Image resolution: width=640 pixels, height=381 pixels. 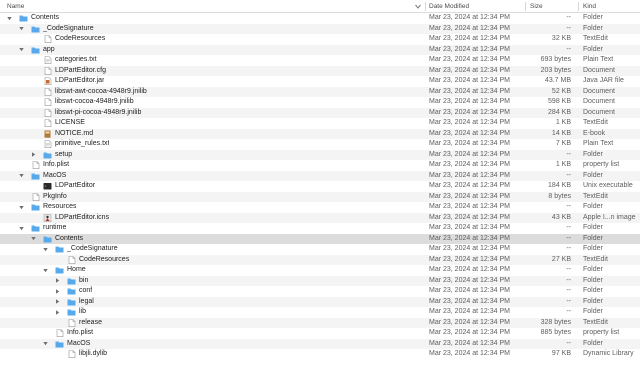 What do you see at coordinates (559, 101) in the screenshot?
I see `file-size: 598 KB` at bounding box center [559, 101].